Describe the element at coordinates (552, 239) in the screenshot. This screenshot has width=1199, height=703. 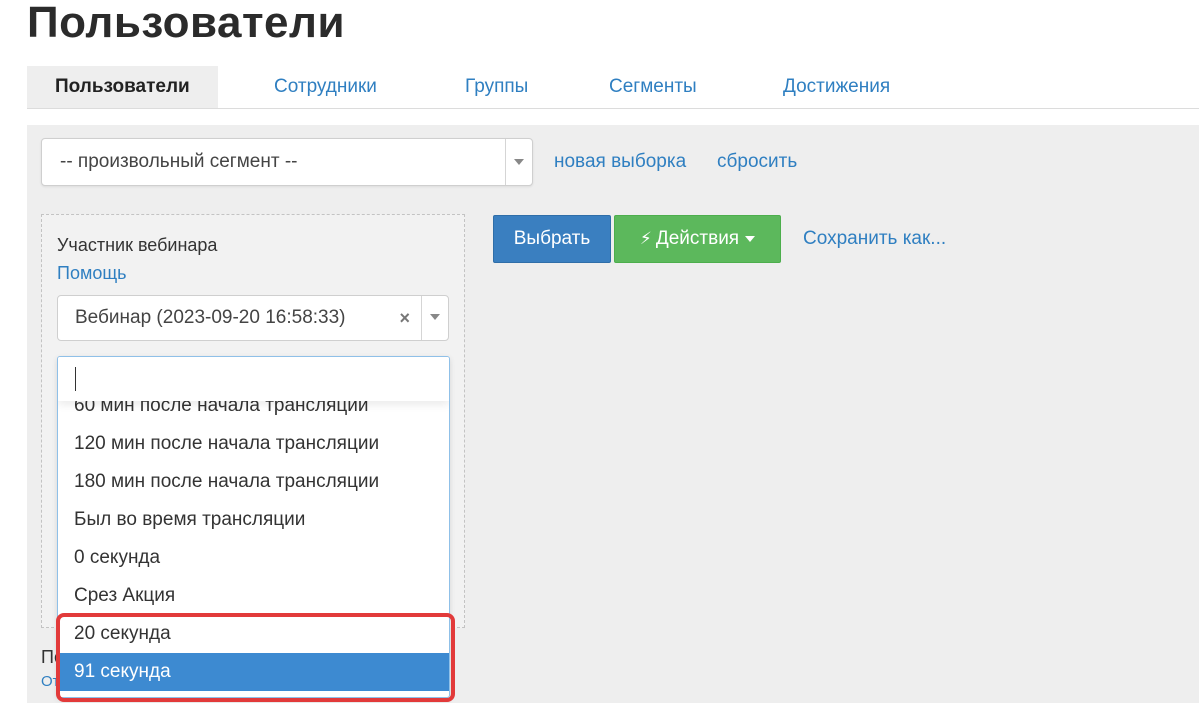
I see `select-button: Выбрать` at that location.